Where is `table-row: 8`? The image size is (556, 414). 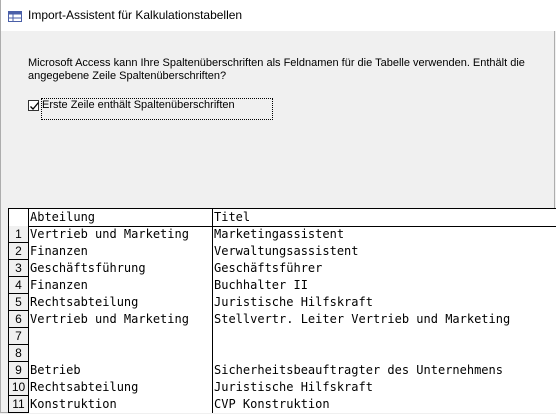
table-row: 8 is located at coordinates (282, 353).